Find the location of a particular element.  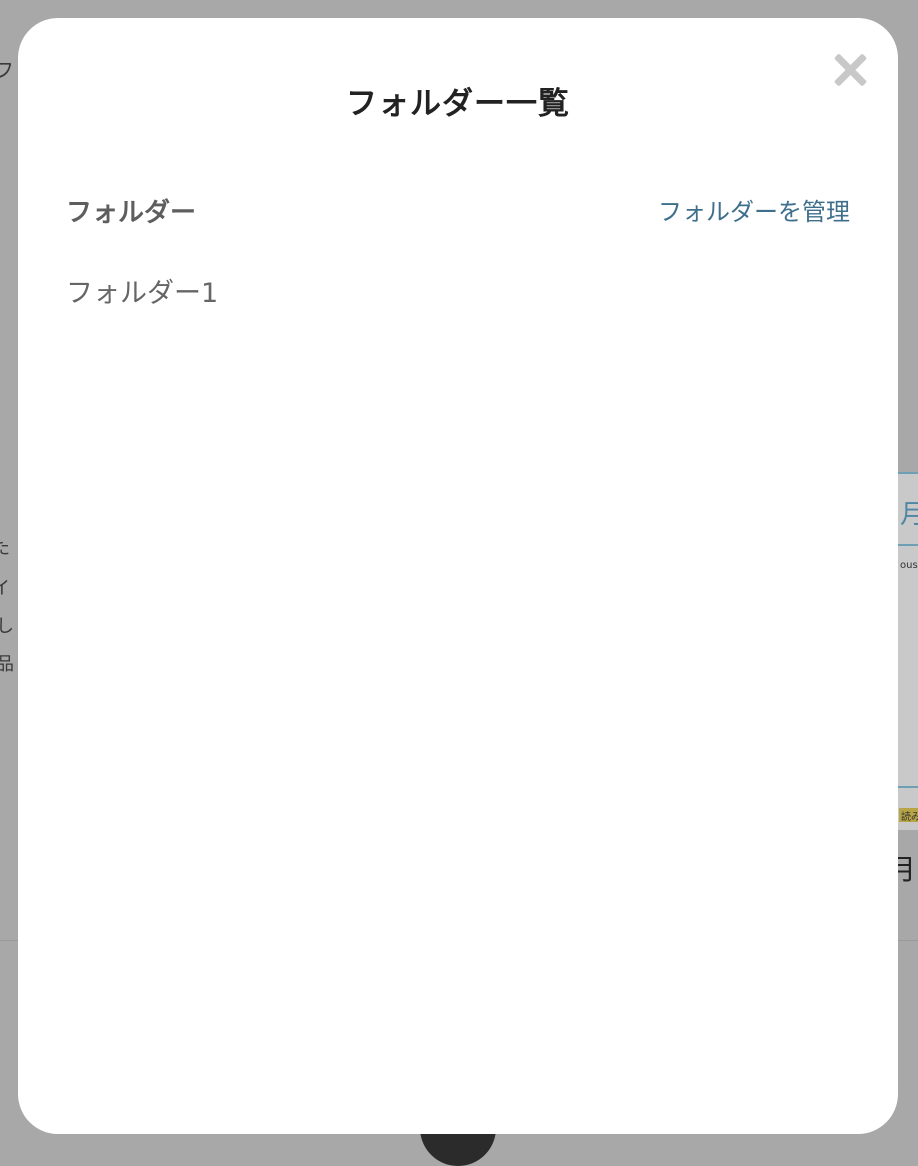

manage-folders-link: フォルダーを管理 is located at coordinates (754, 209).